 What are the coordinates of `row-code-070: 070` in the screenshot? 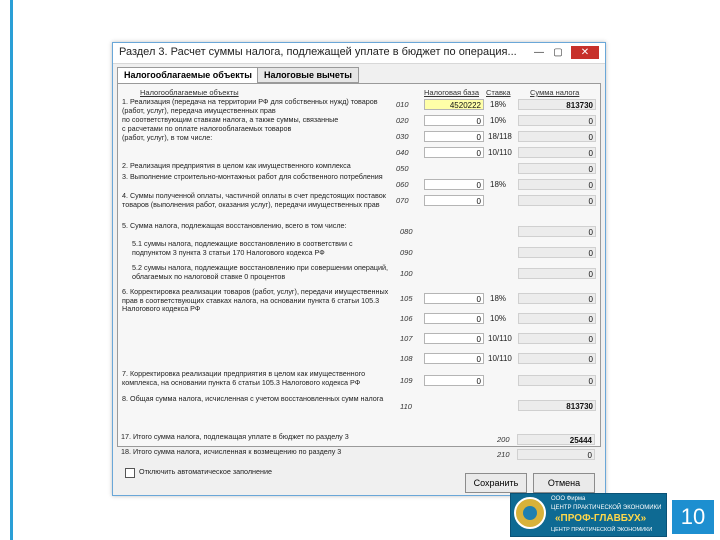 It's located at (402, 200).